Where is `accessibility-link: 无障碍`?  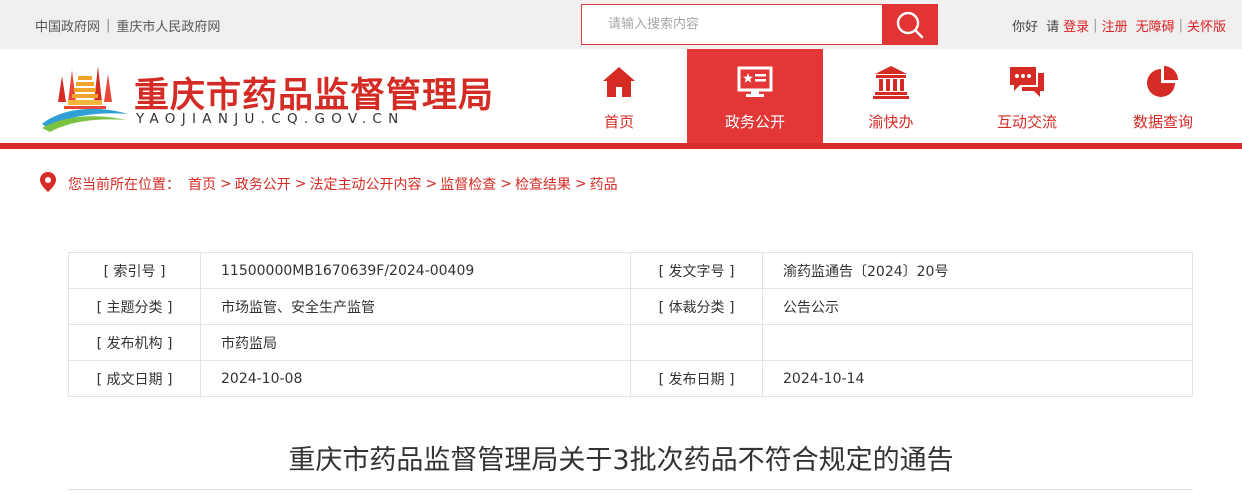
accessibility-link: 无障碍 is located at coordinates (1155, 25).